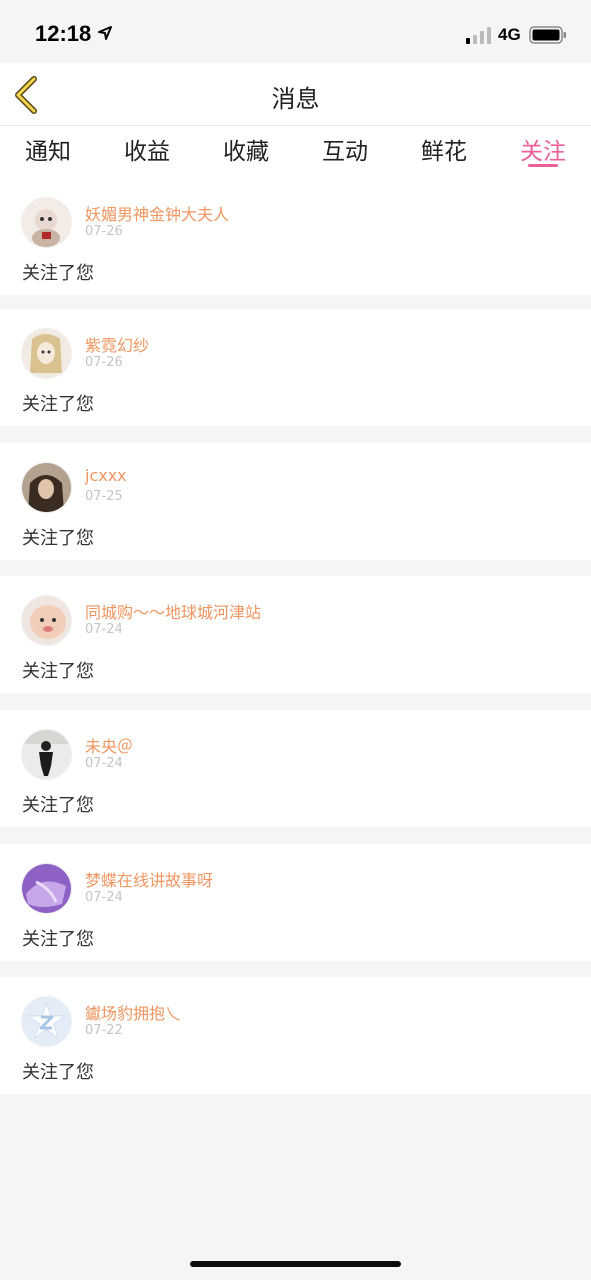 The height and width of the screenshot is (1280, 591). What do you see at coordinates (295, 634) in the screenshot?
I see `list-item: 同城购～～地球城河津站 07-24 关注了您` at bounding box center [295, 634].